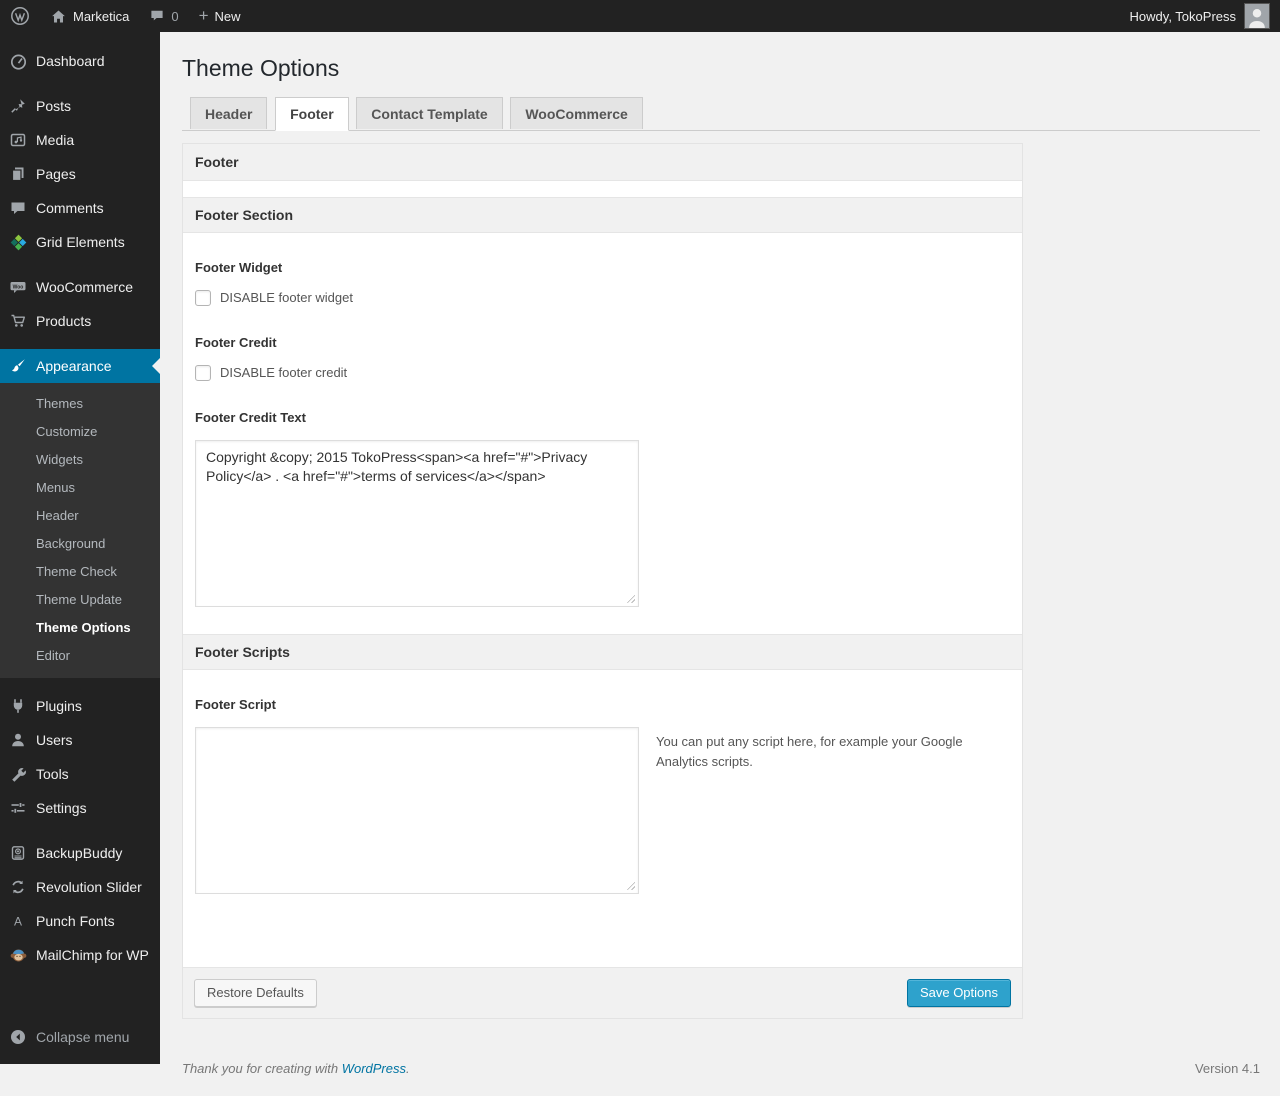 The height and width of the screenshot is (1096, 1280). I want to click on submenu-item-editor: Editor, so click(80, 656).